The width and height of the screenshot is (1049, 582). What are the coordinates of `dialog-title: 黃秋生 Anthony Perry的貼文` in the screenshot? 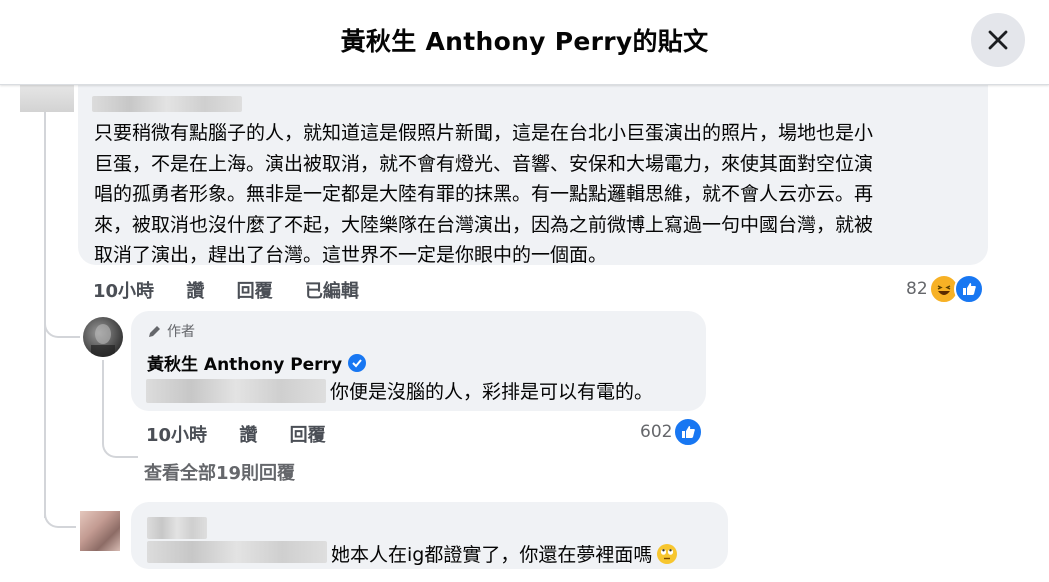 It's located at (524, 41).